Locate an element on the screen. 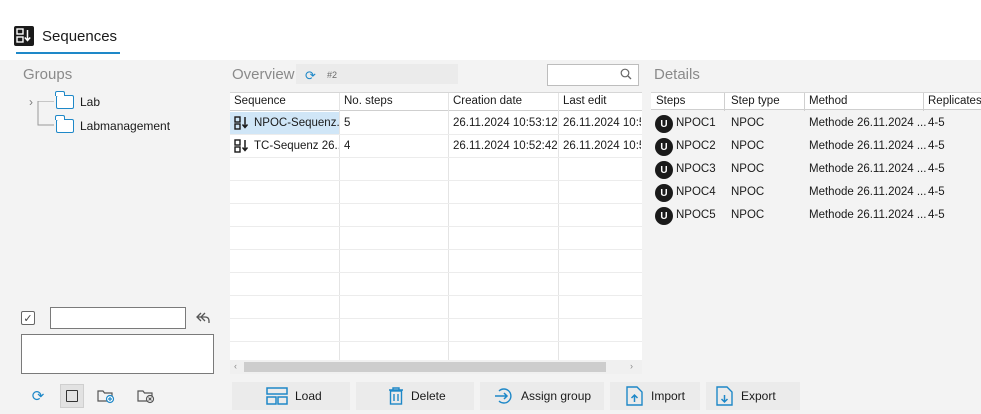  column-header-replicates: Replicates is located at coordinates (954, 101).